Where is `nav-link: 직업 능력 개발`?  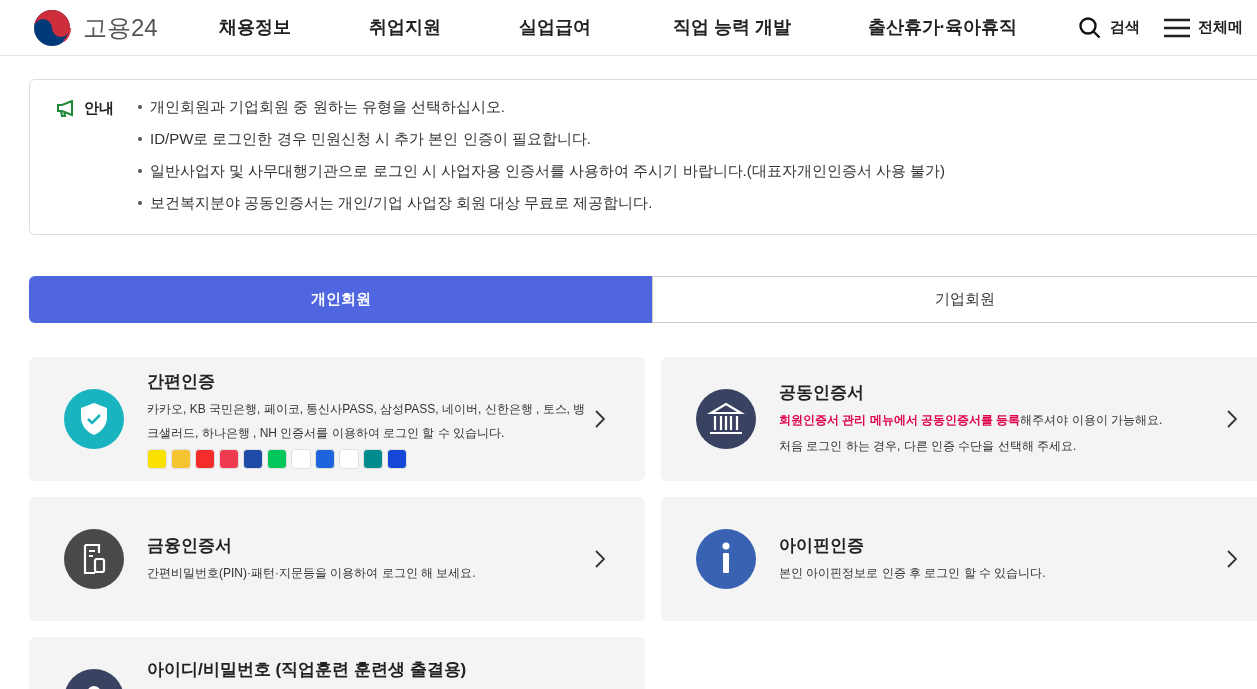 nav-link: 직업 능력 개발 is located at coordinates (732, 27).